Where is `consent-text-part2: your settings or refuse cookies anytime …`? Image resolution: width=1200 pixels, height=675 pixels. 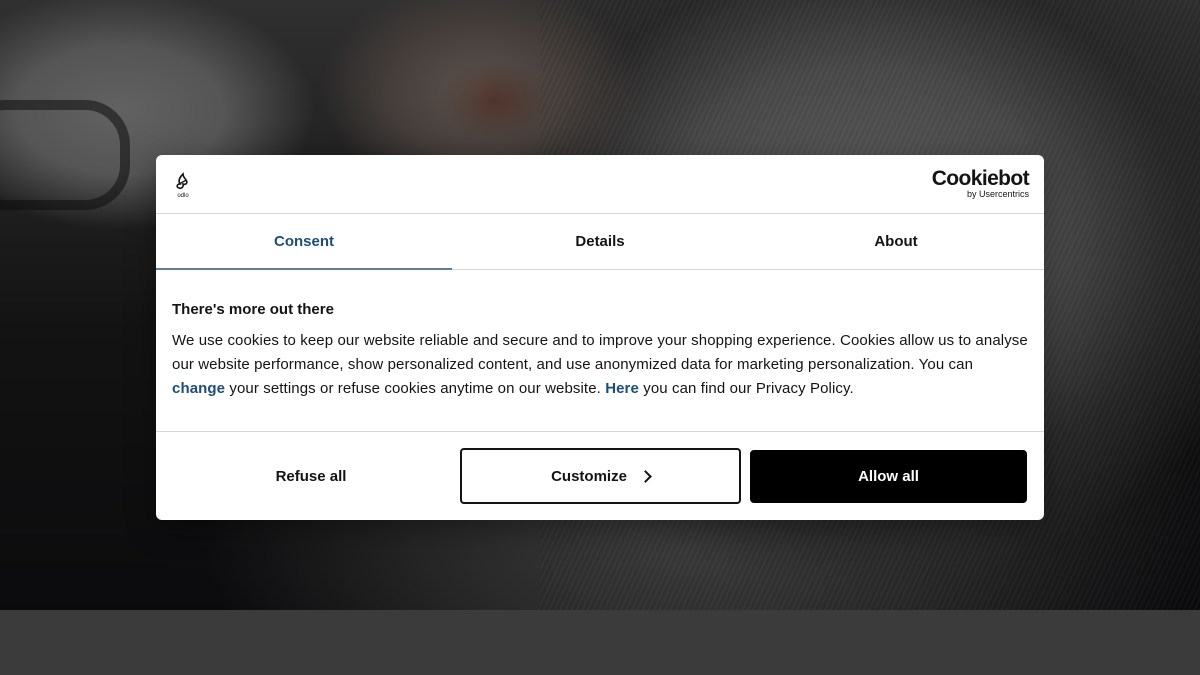
consent-text-part2: your settings or refuse cookies anytime … is located at coordinates (415, 388).